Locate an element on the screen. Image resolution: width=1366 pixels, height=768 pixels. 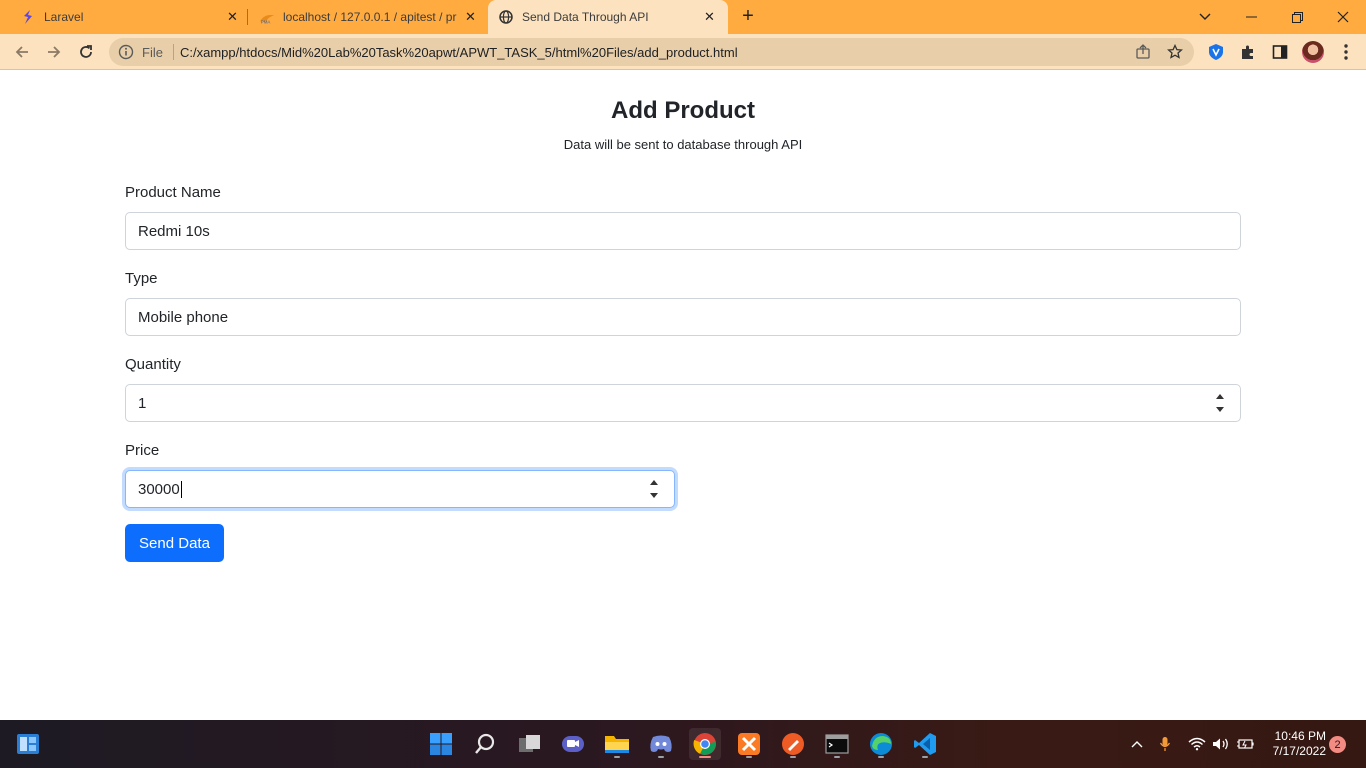
svg-text: PMA is located at coordinates (266, 21).